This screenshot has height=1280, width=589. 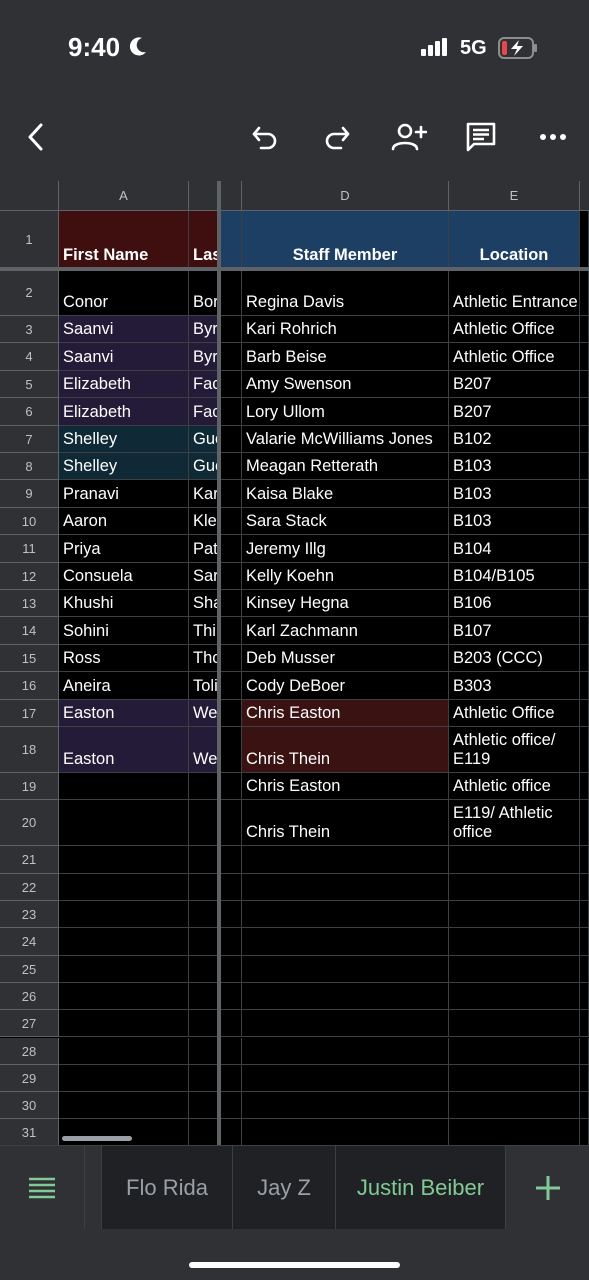 I want to click on cell-loc: Athletic Office, so click(x=514, y=357).